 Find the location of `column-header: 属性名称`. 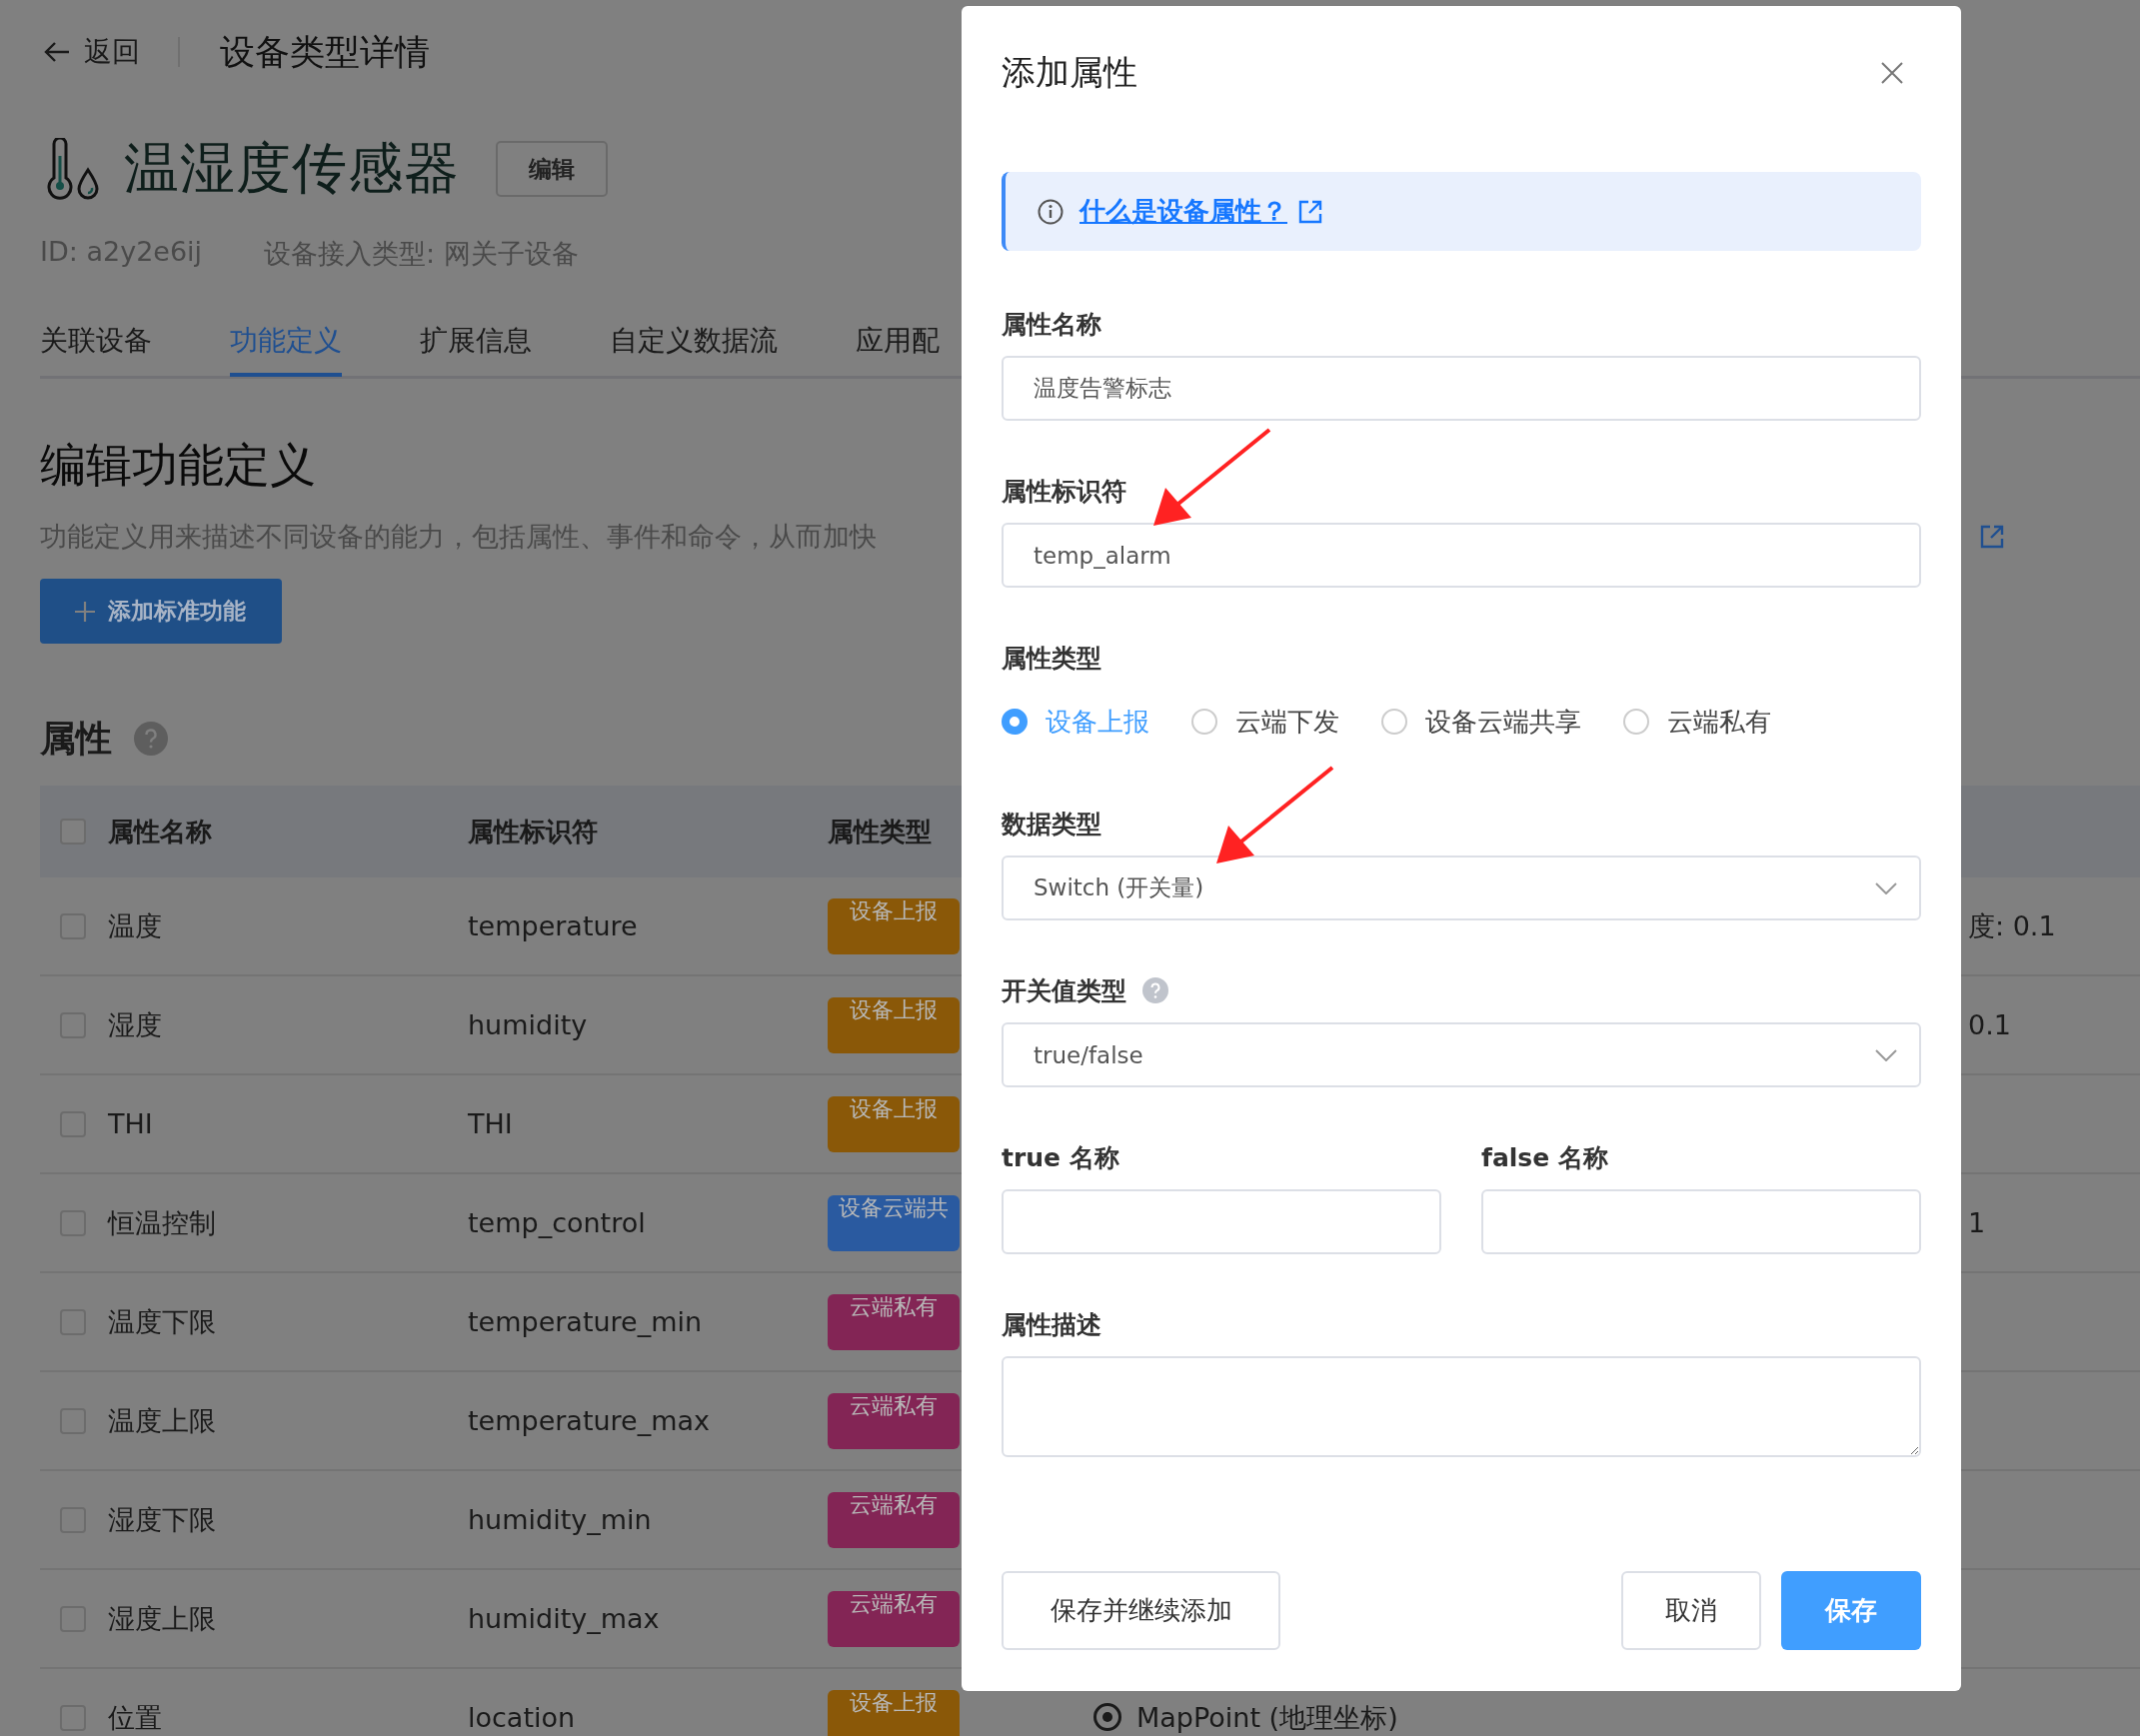

column-header: 属性名称 is located at coordinates (160, 831).